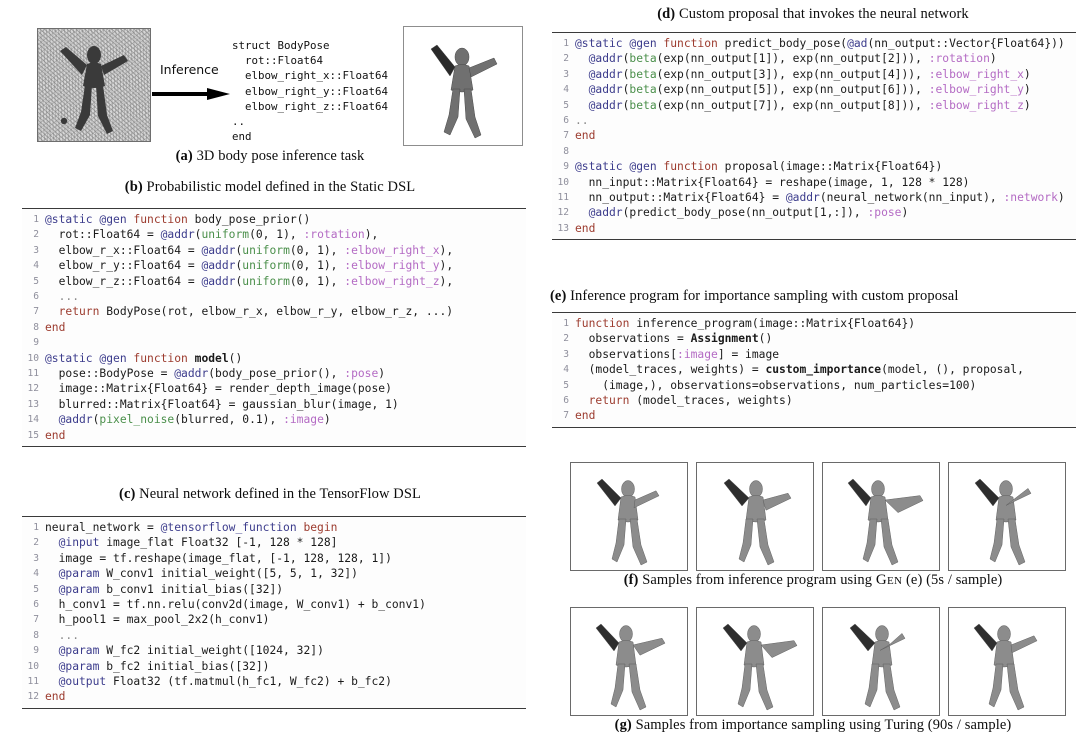  Describe the element at coordinates (33, 389) in the screenshot. I see `code-line-number: 12` at that location.